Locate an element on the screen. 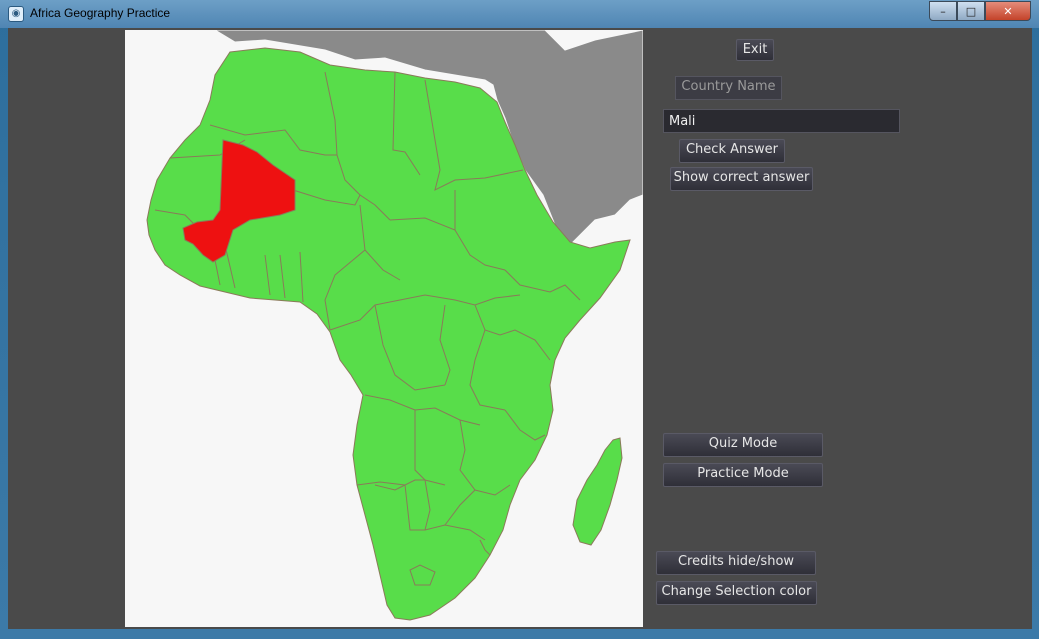  country-name-label: Country Name is located at coordinates (728, 88).